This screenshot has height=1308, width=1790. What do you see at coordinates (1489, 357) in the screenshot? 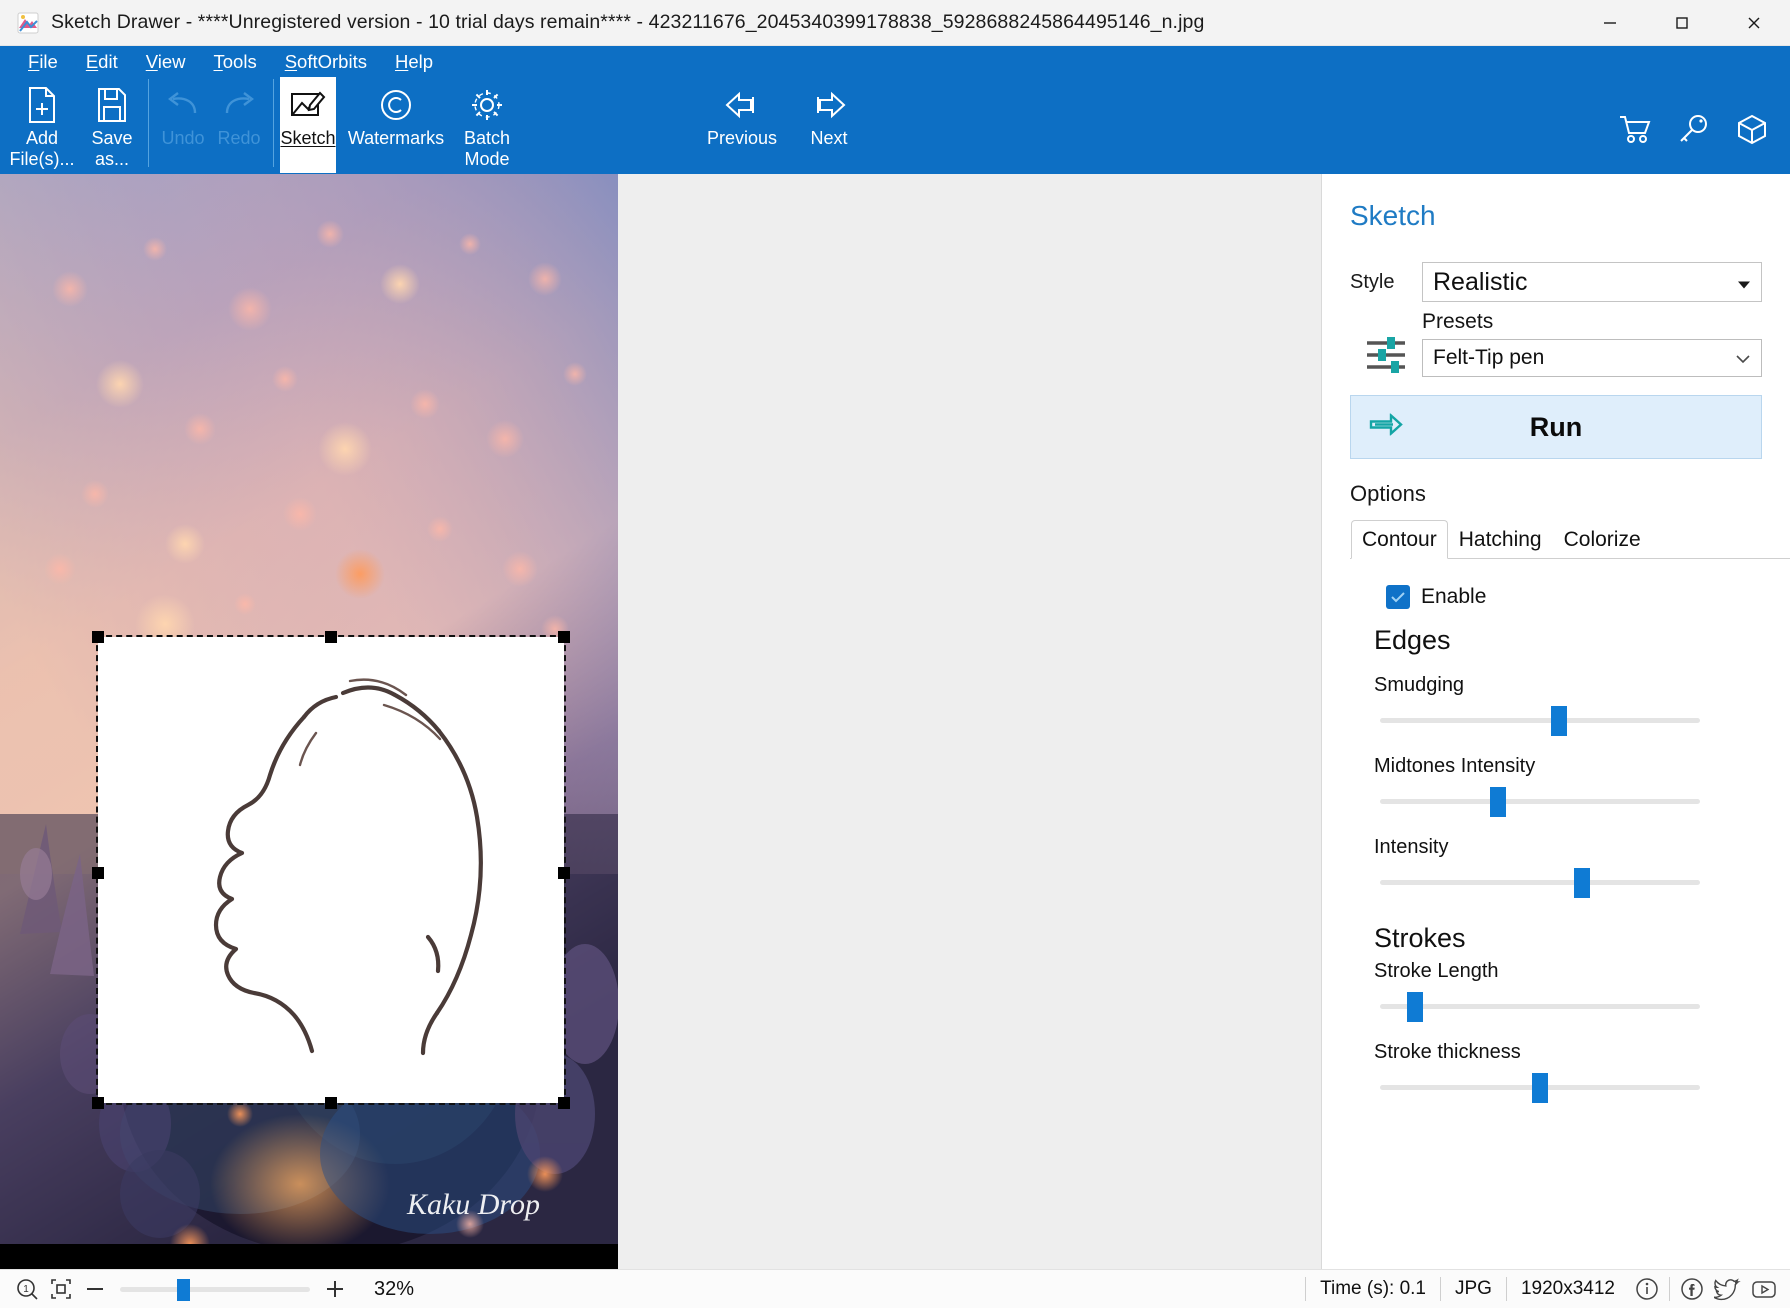
I see `presets-value: Felt-Tip pen` at bounding box center [1489, 357].